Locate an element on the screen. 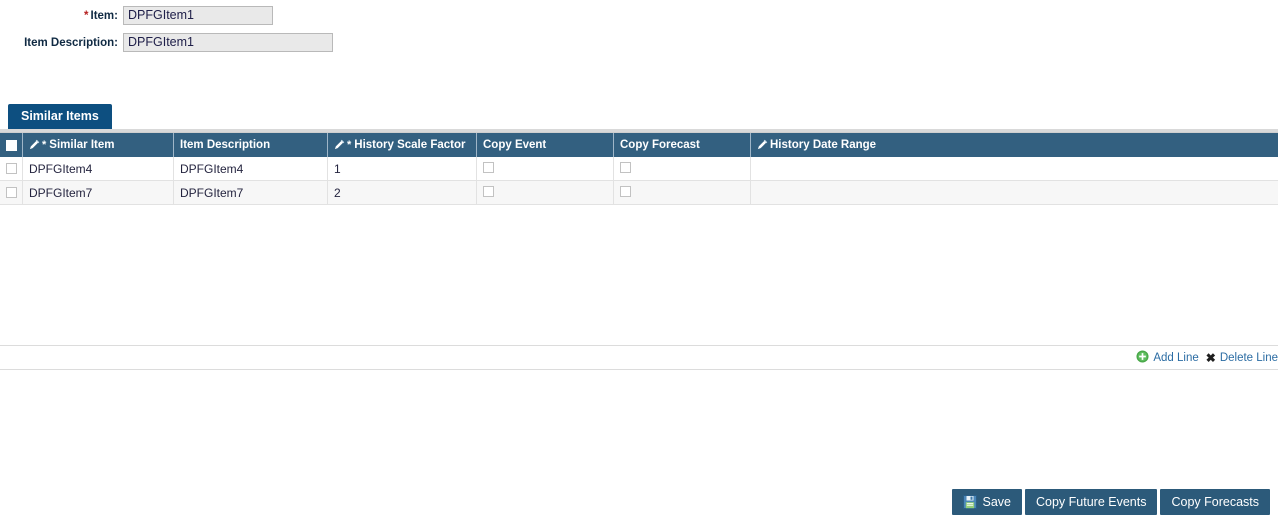 This screenshot has height=525, width=1278. copy-forecasts-label: Copy Forecasts is located at coordinates (1215, 502).